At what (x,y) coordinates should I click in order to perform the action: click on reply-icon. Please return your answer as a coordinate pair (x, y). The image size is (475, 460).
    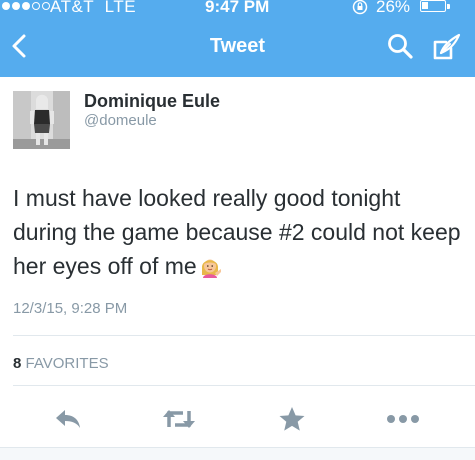
    Looking at the image, I should click on (68, 419).